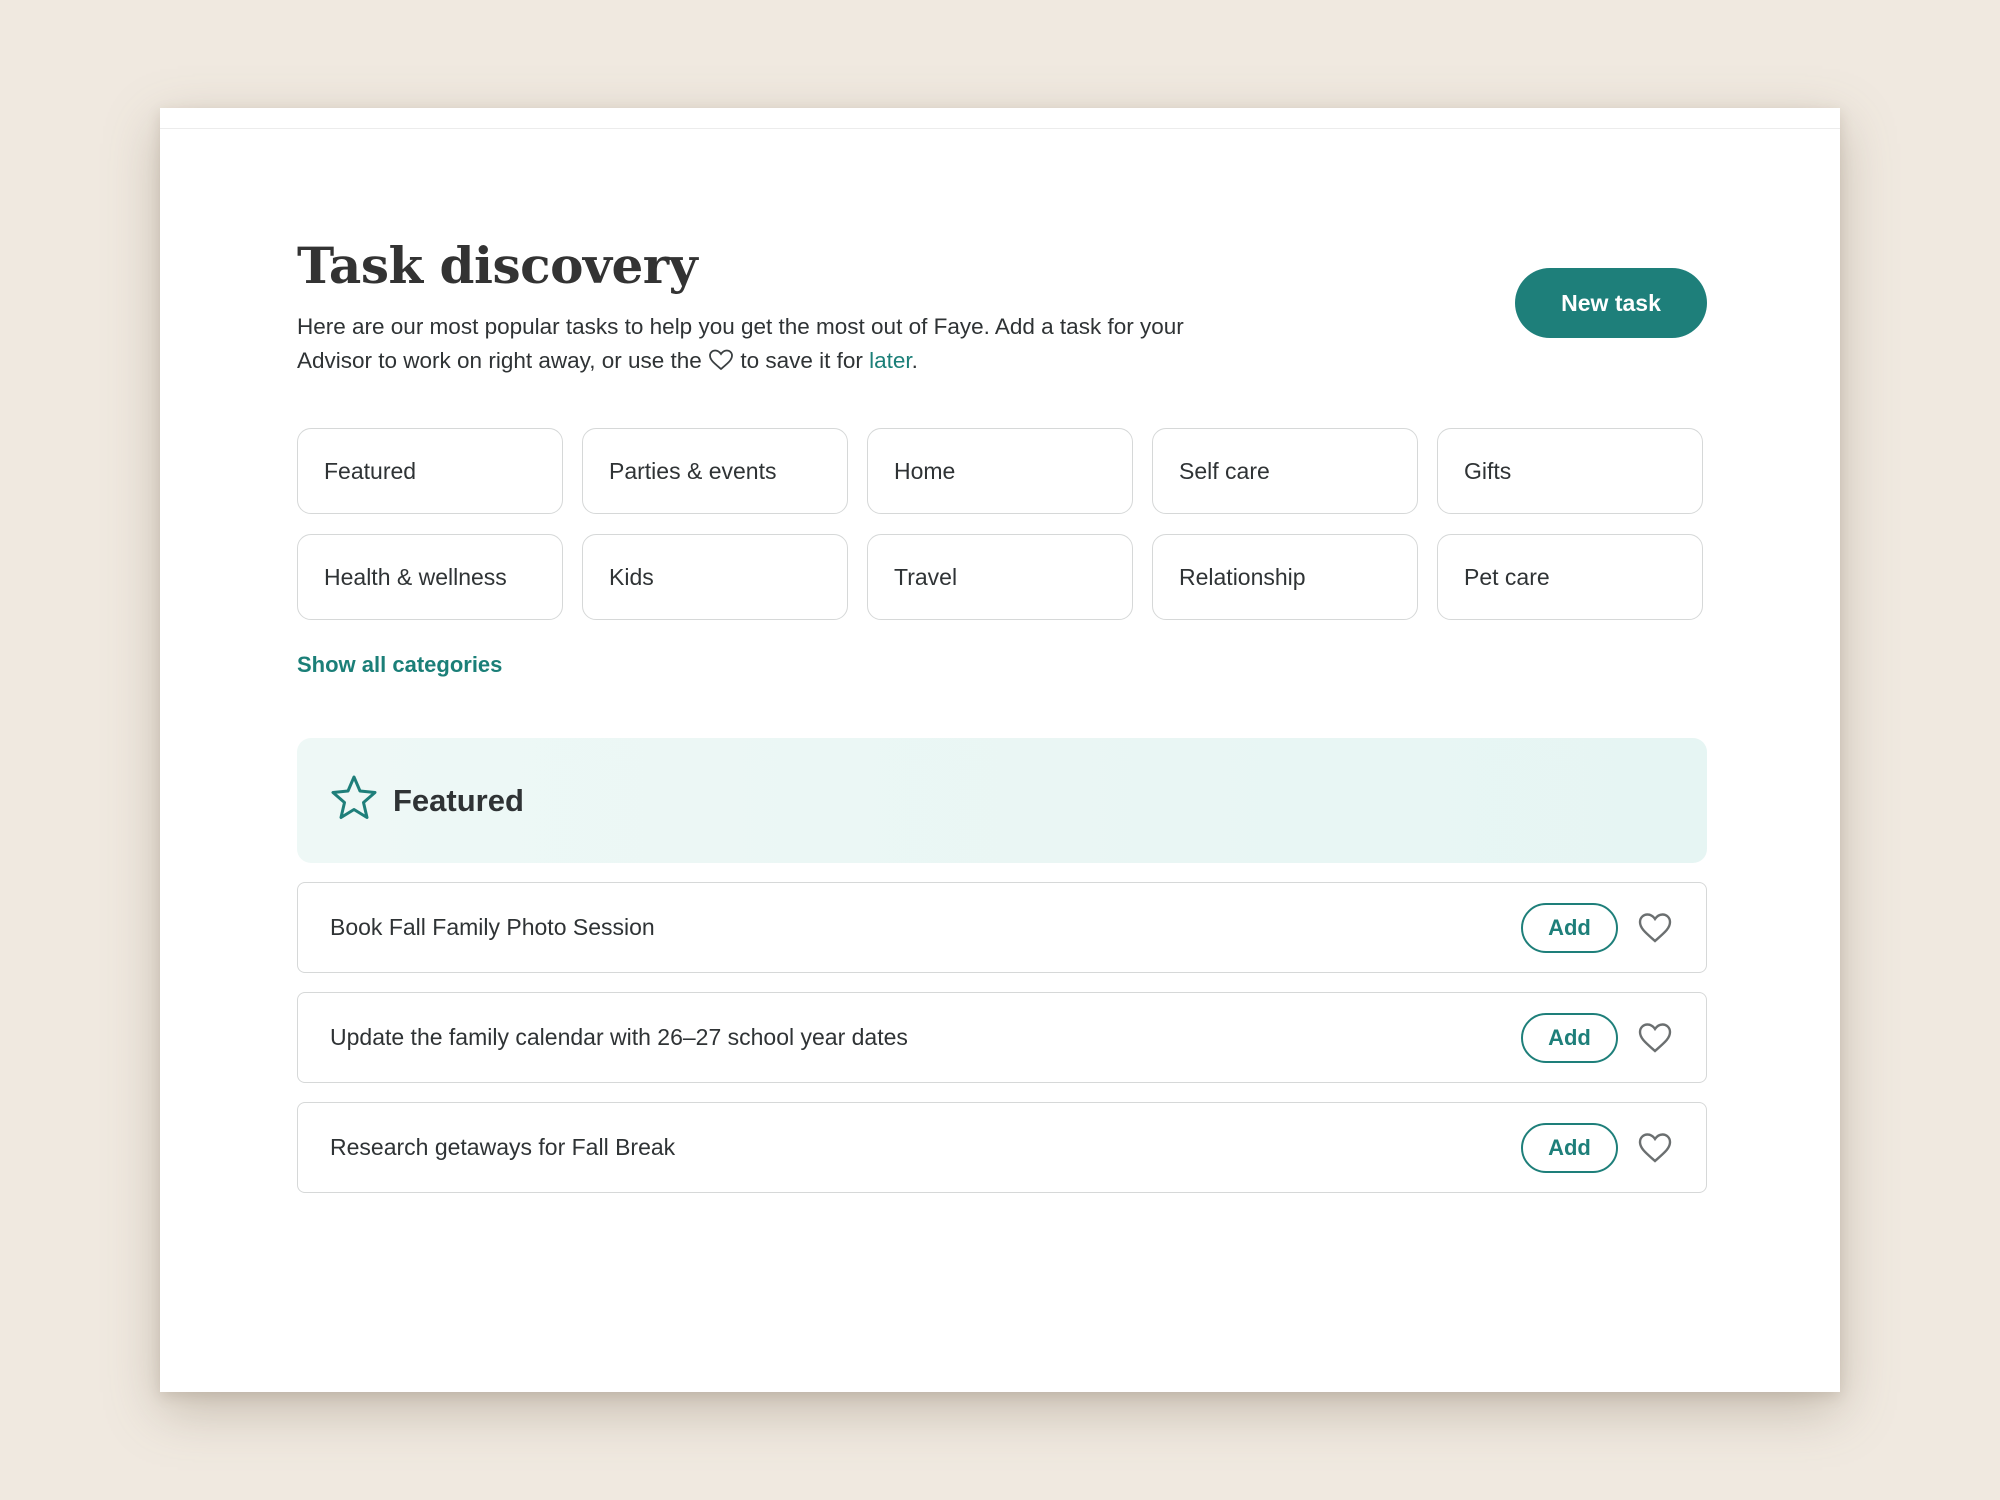  Describe the element at coordinates (1002, 800) in the screenshot. I see `featured-section-header: Featured` at that location.